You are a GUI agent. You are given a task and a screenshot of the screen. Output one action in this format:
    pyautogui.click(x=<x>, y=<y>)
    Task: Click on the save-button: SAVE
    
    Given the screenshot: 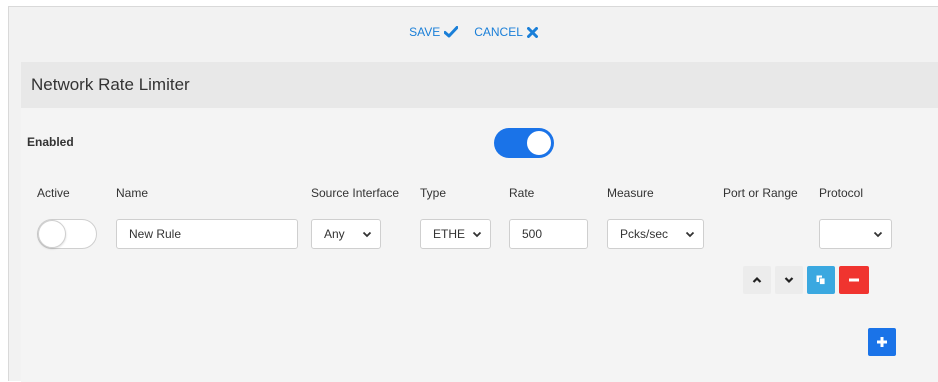 What is the action you would take?
    pyautogui.click(x=434, y=32)
    